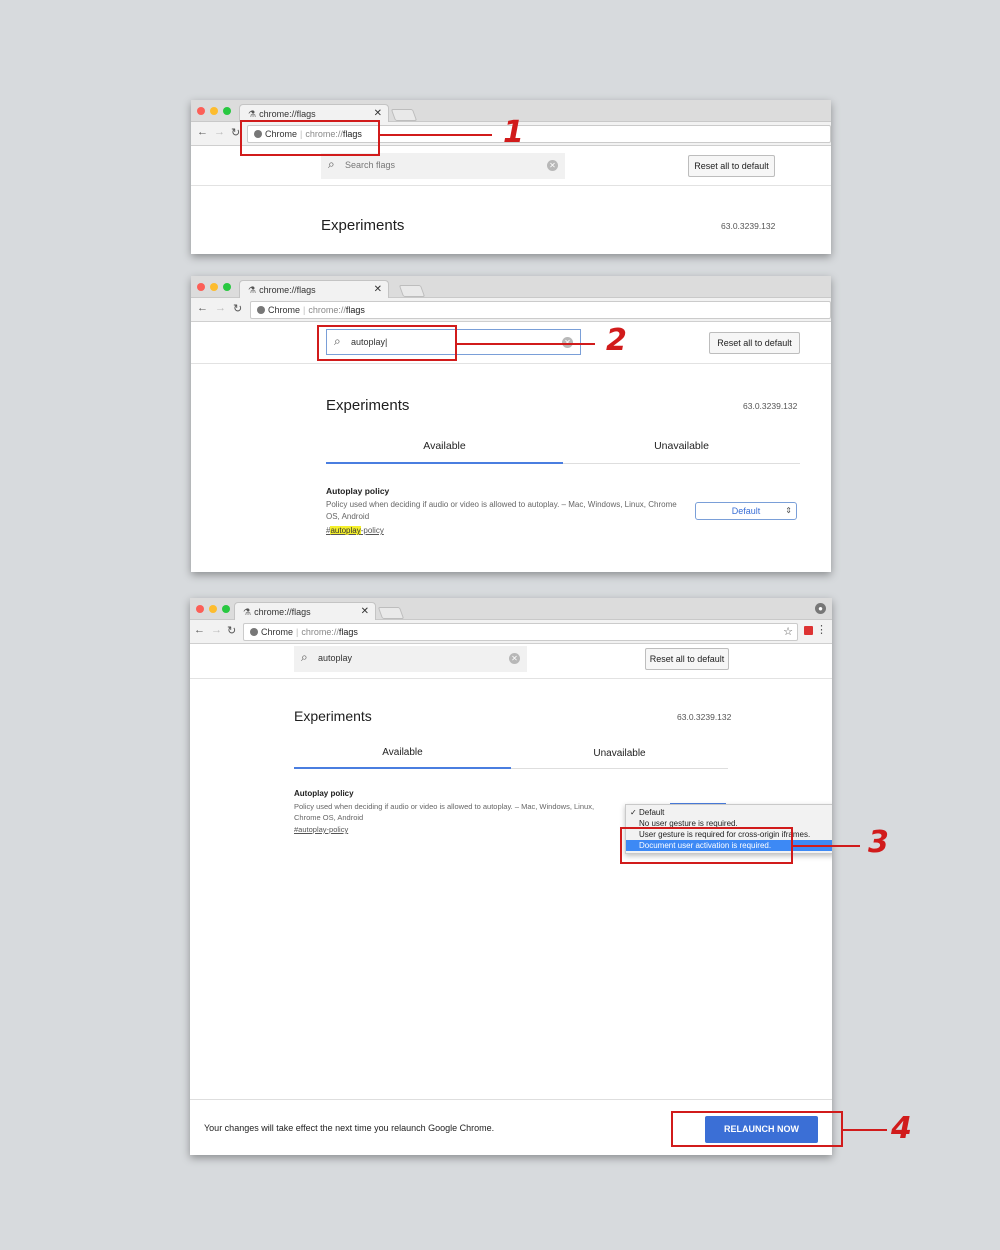 Image resolution: width=1000 pixels, height=1250 pixels. What do you see at coordinates (788, 631) in the screenshot?
I see `bookmark-star-icon: ☆` at bounding box center [788, 631].